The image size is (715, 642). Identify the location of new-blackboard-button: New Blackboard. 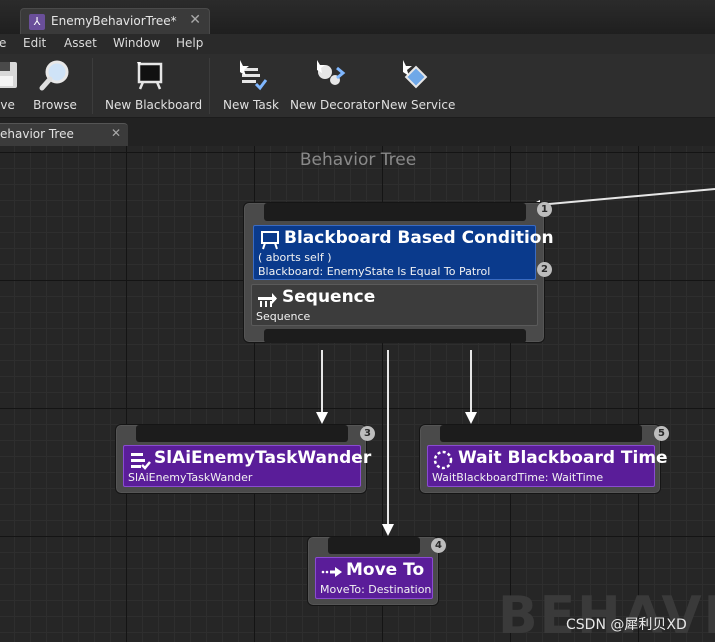
(154, 85).